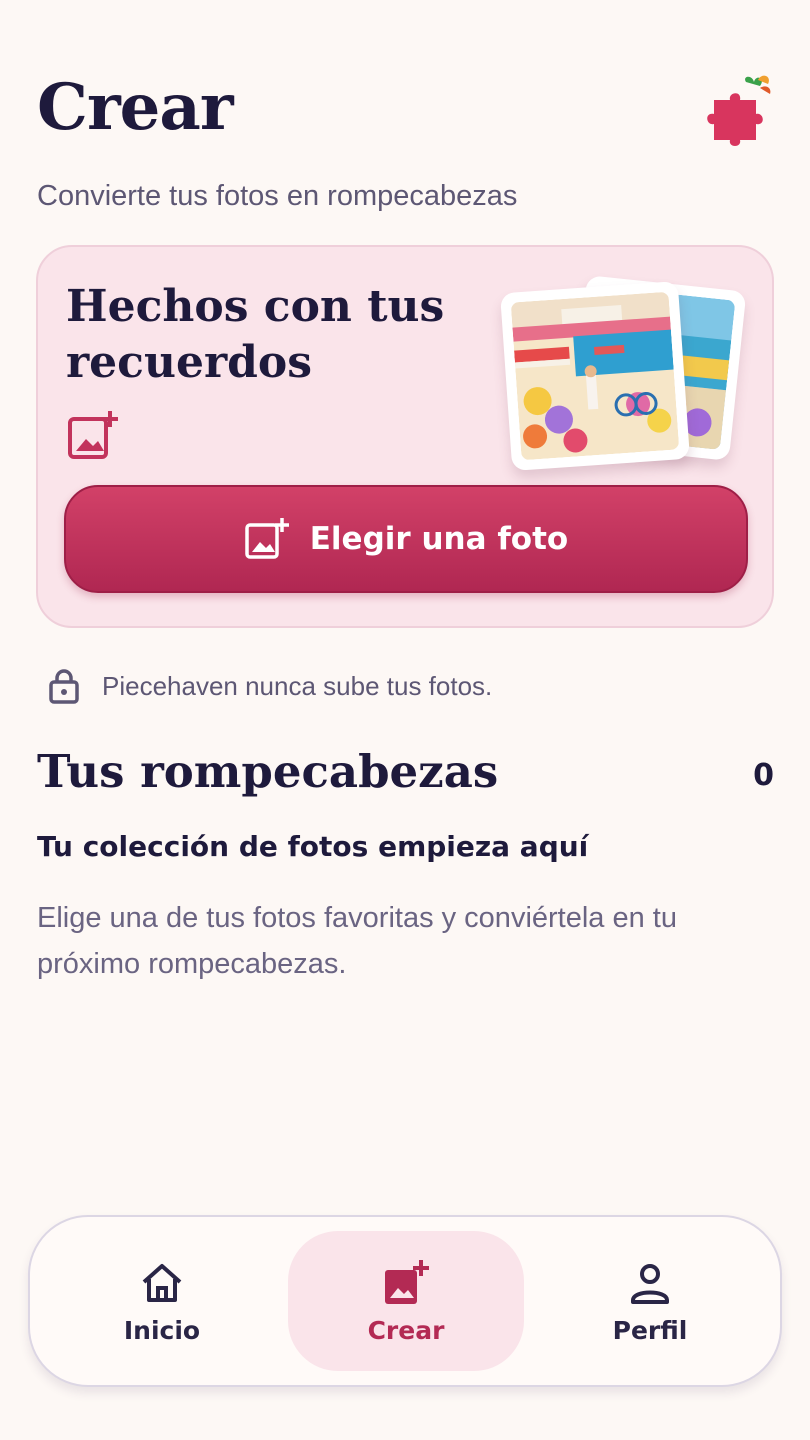  What do you see at coordinates (162, 1330) in the screenshot?
I see `nav-item-label: Inicio` at bounding box center [162, 1330].